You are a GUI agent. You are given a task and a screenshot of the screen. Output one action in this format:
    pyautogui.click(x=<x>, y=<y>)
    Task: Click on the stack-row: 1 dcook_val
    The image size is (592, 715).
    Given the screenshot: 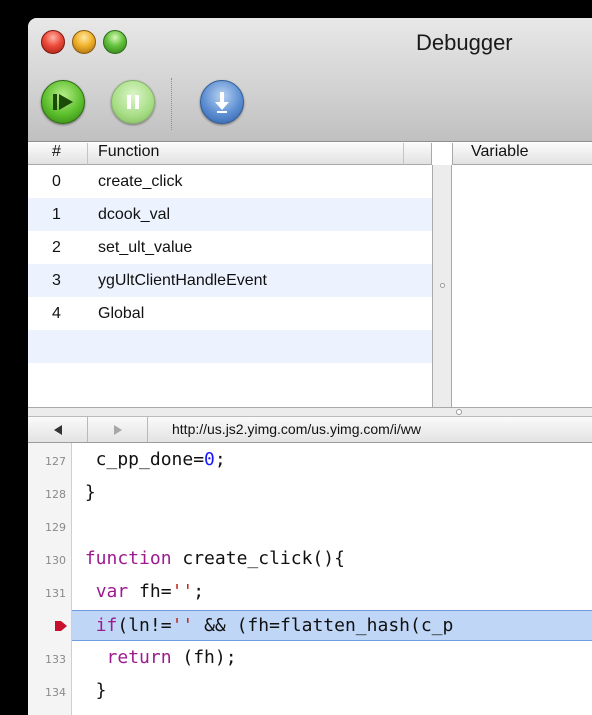 What is the action you would take?
    pyautogui.click(x=230, y=214)
    